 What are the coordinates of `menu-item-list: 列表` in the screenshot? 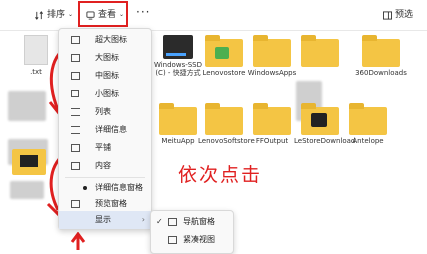 It's located at (105, 112).